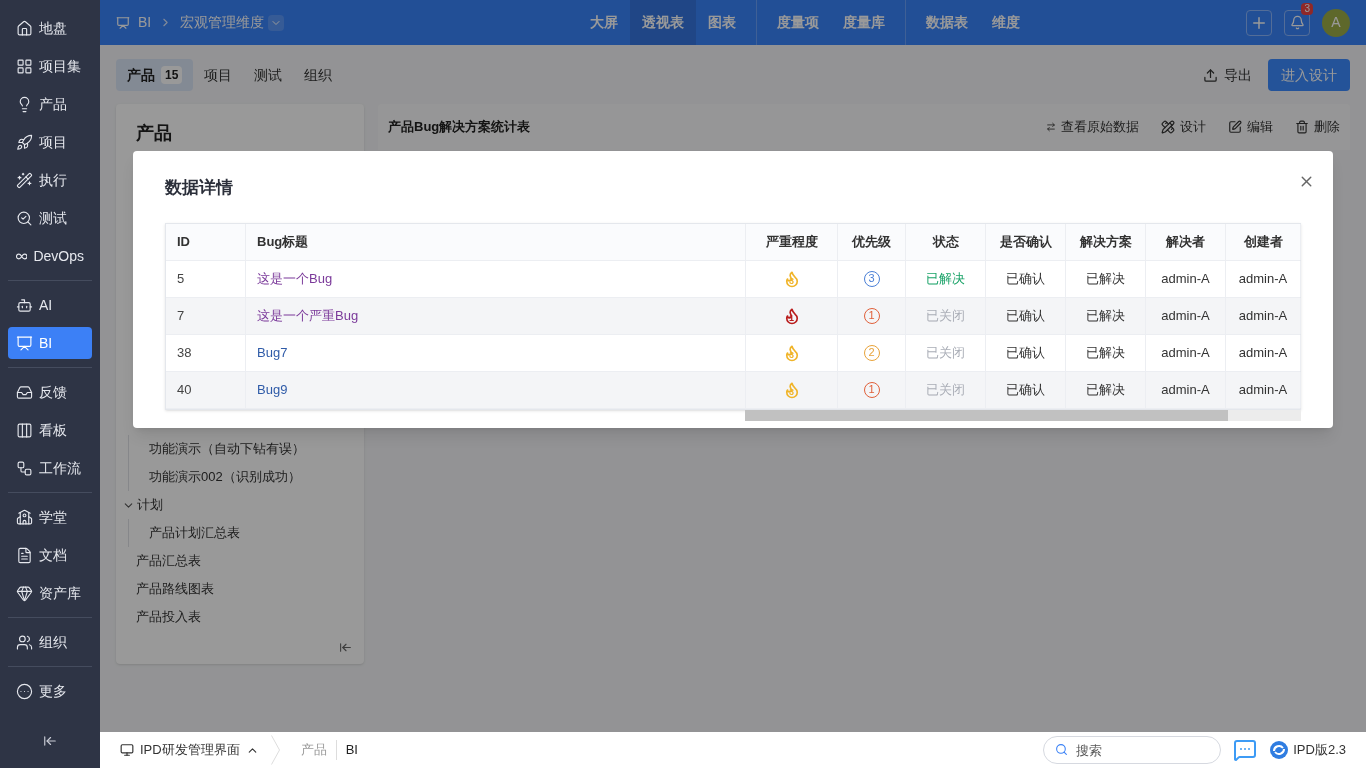 The height and width of the screenshot is (768, 1366). I want to click on tree-item: 产品计划汇总表, so click(249, 533).